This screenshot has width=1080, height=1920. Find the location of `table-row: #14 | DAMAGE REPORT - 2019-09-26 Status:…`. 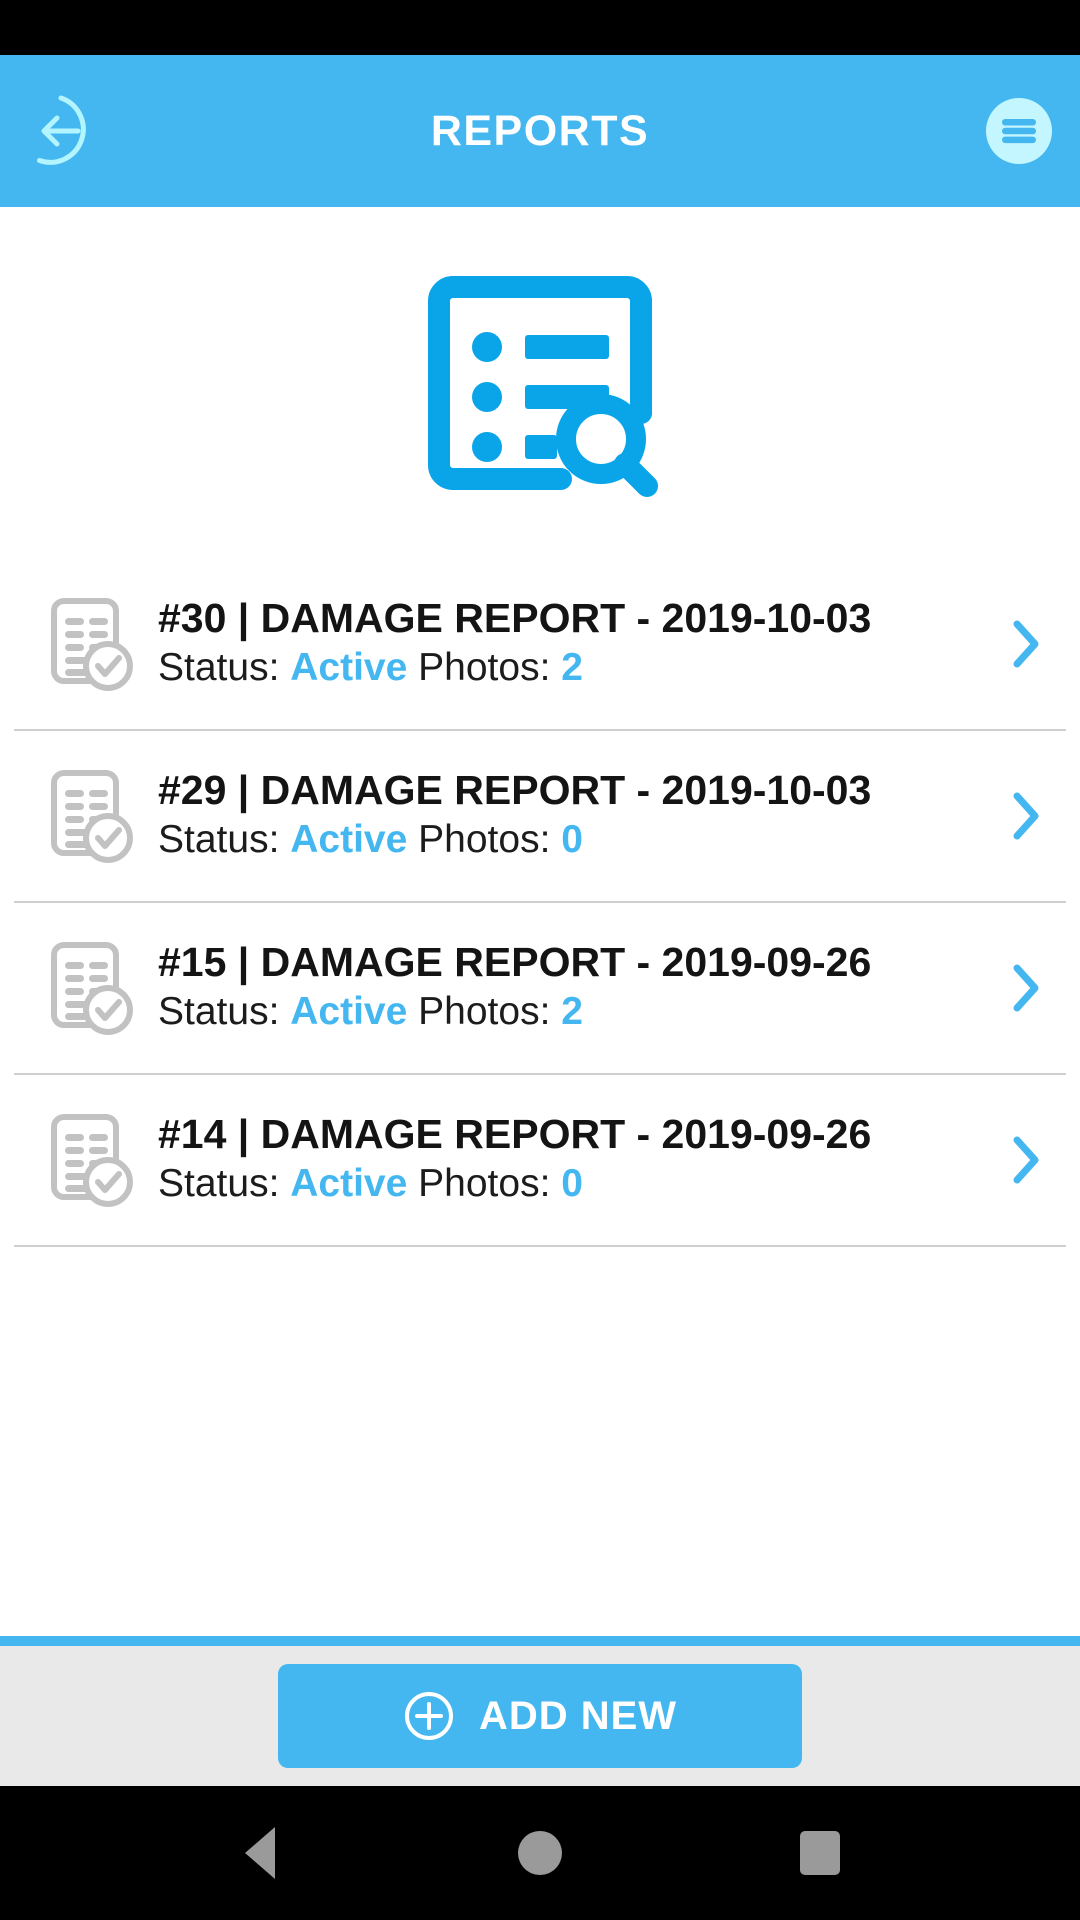

table-row: #14 | DAMAGE REPORT - 2019-09-26 Status:… is located at coordinates (540, 1160).